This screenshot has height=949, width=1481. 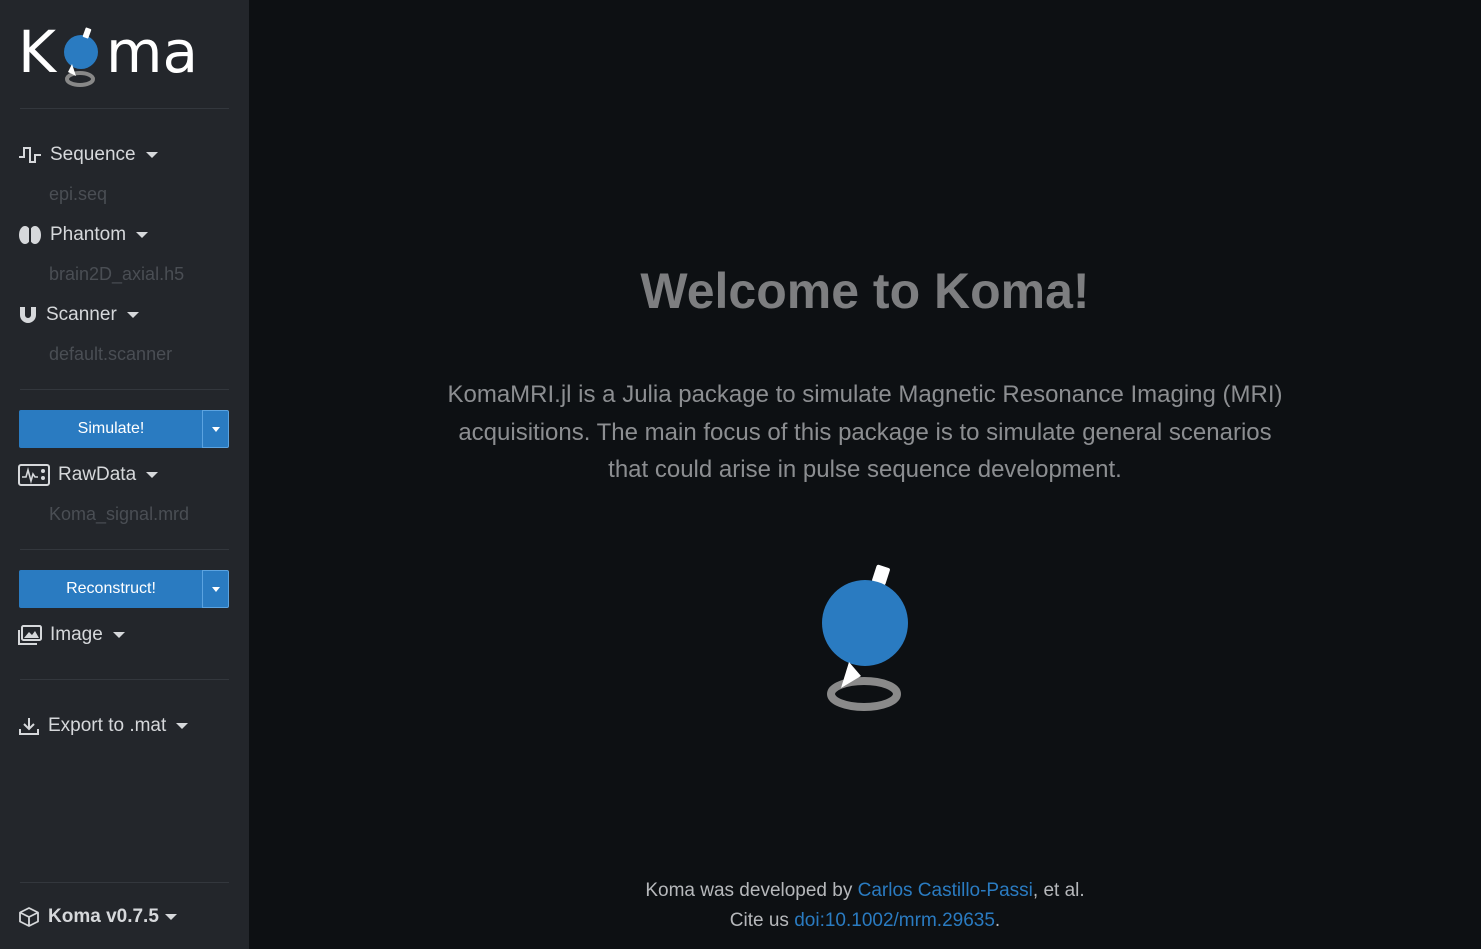 I want to click on sidebar-item-phantom: Phantom, so click(x=83, y=235).